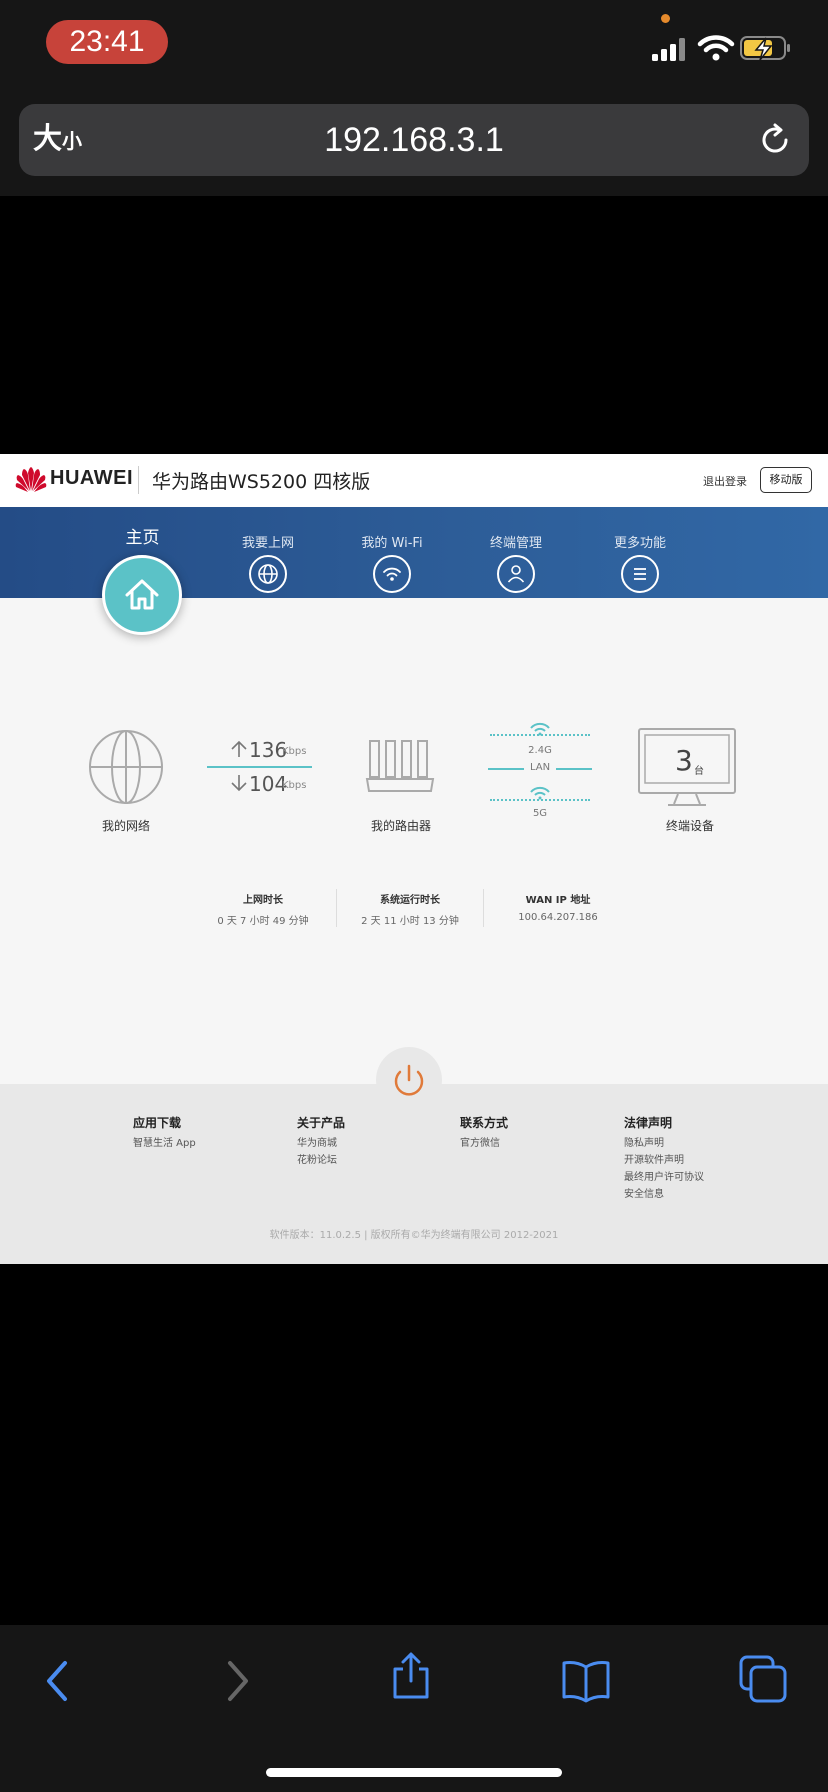 This screenshot has width=828, height=1792. What do you see at coordinates (414, 48) in the screenshot?
I see `status-bar: 23:41` at bounding box center [414, 48].